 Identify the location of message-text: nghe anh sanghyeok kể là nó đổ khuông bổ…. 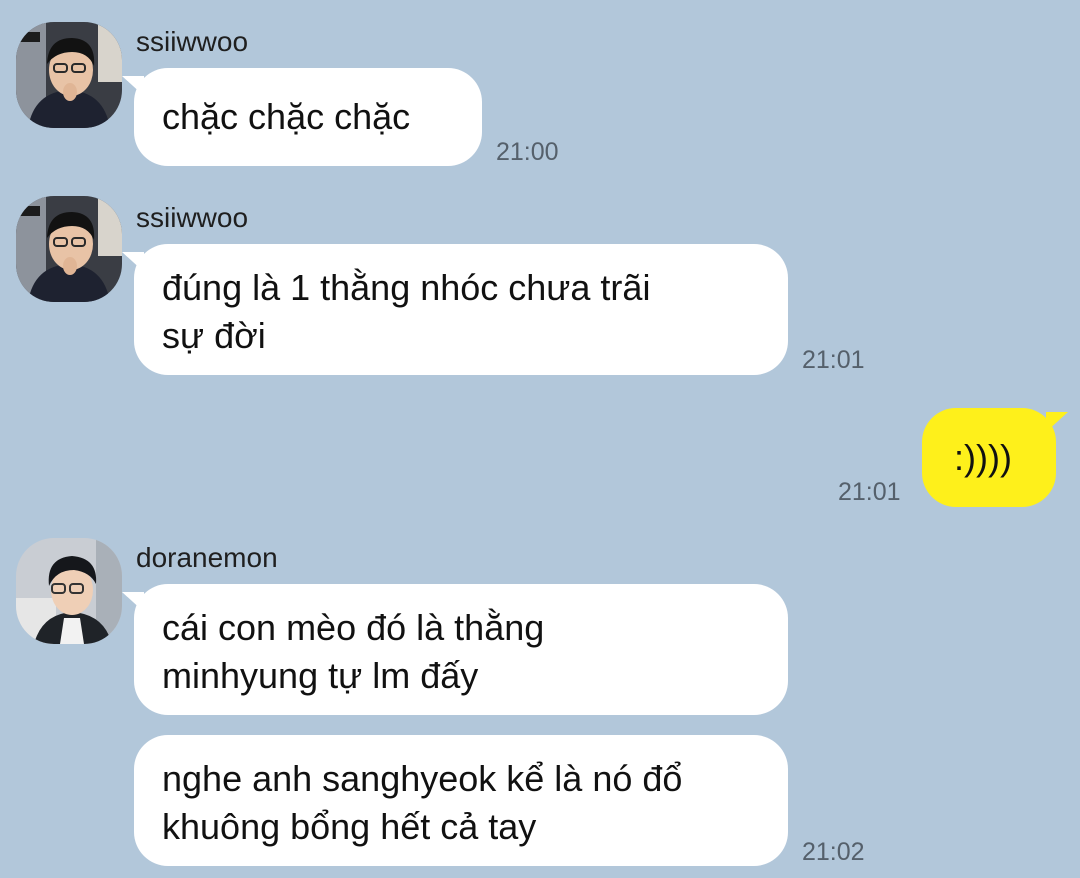
(422, 802).